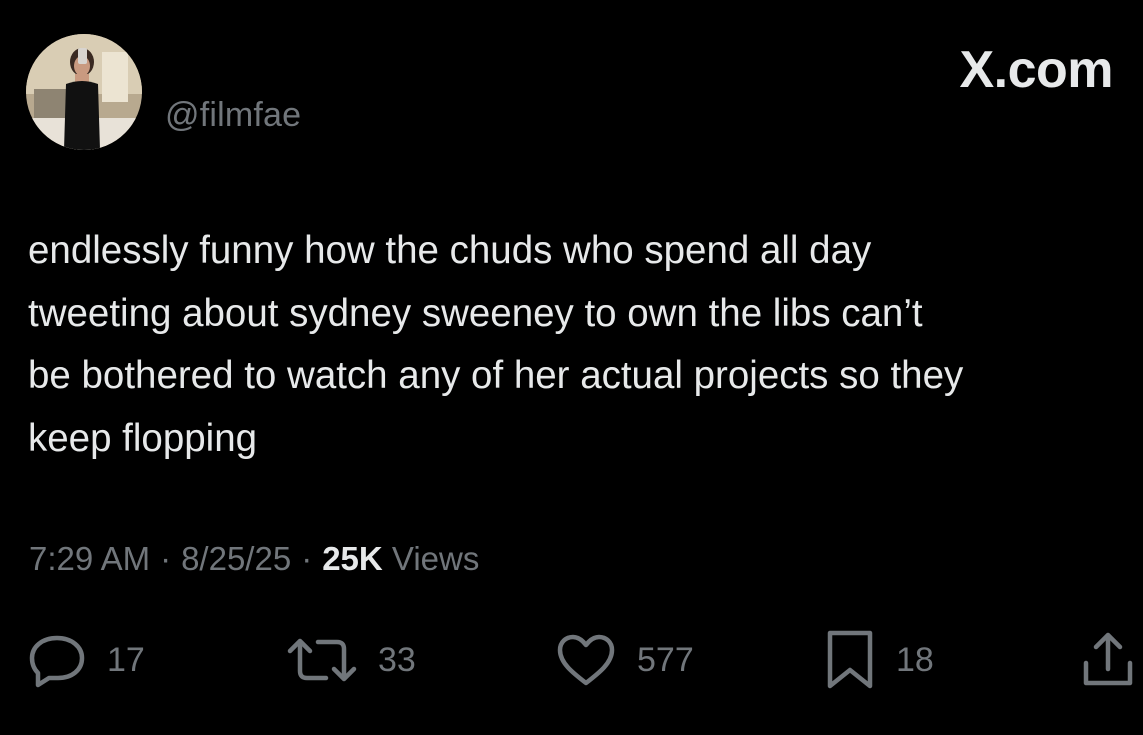  What do you see at coordinates (915, 659) in the screenshot?
I see `bookmark-count: 18` at bounding box center [915, 659].